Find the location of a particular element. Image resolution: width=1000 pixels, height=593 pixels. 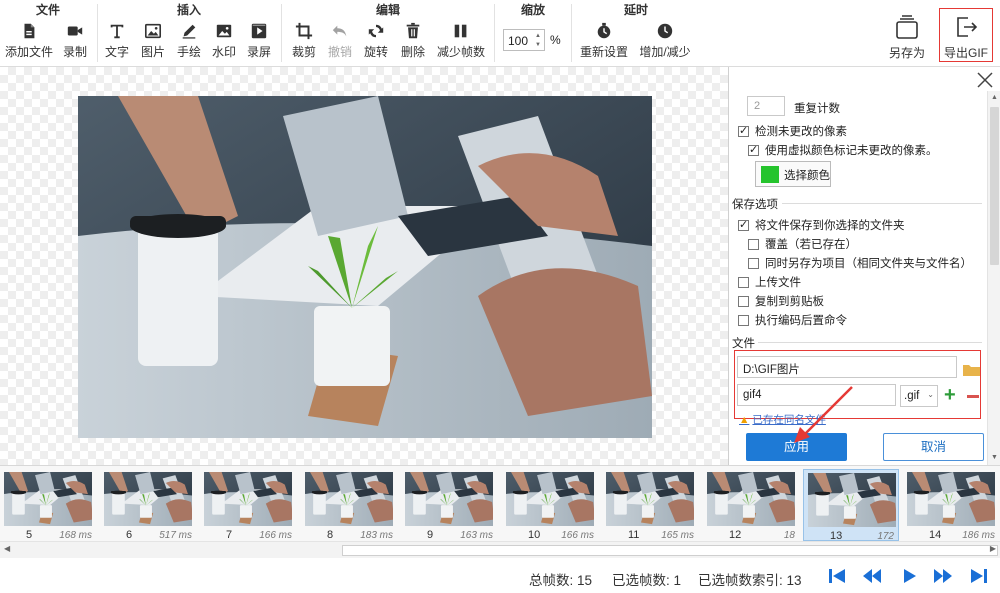

watermark-icon is located at coordinates (224, 31).